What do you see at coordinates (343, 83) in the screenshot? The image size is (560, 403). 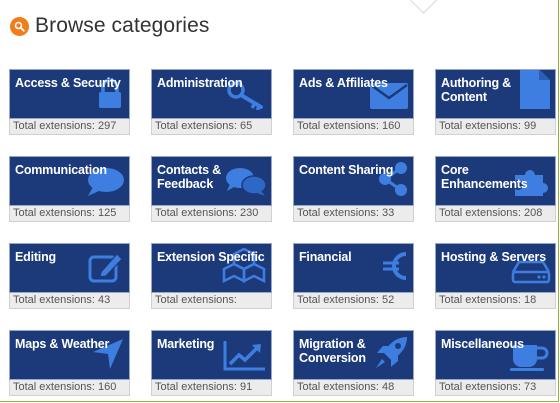 I see `category-name: Ads & Affiliates` at bounding box center [343, 83].